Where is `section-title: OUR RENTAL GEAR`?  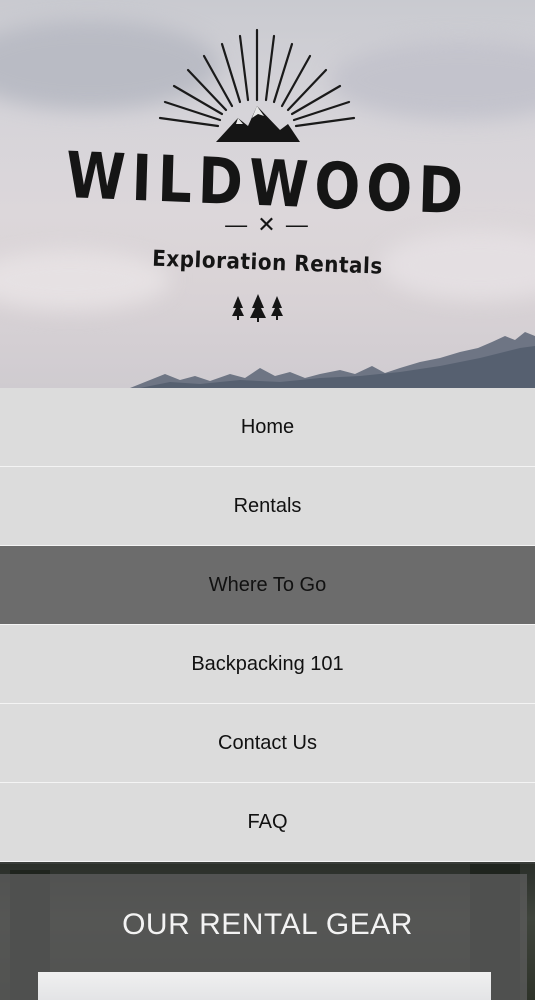
section-title: OUR RENTAL GEAR is located at coordinates (267, 924).